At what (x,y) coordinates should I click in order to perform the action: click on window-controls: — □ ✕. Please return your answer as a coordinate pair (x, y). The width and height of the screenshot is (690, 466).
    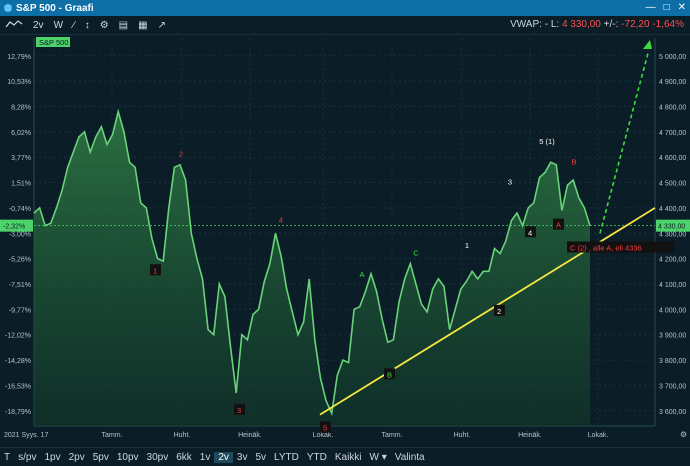
    Looking at the image, I should click on (666, 8).